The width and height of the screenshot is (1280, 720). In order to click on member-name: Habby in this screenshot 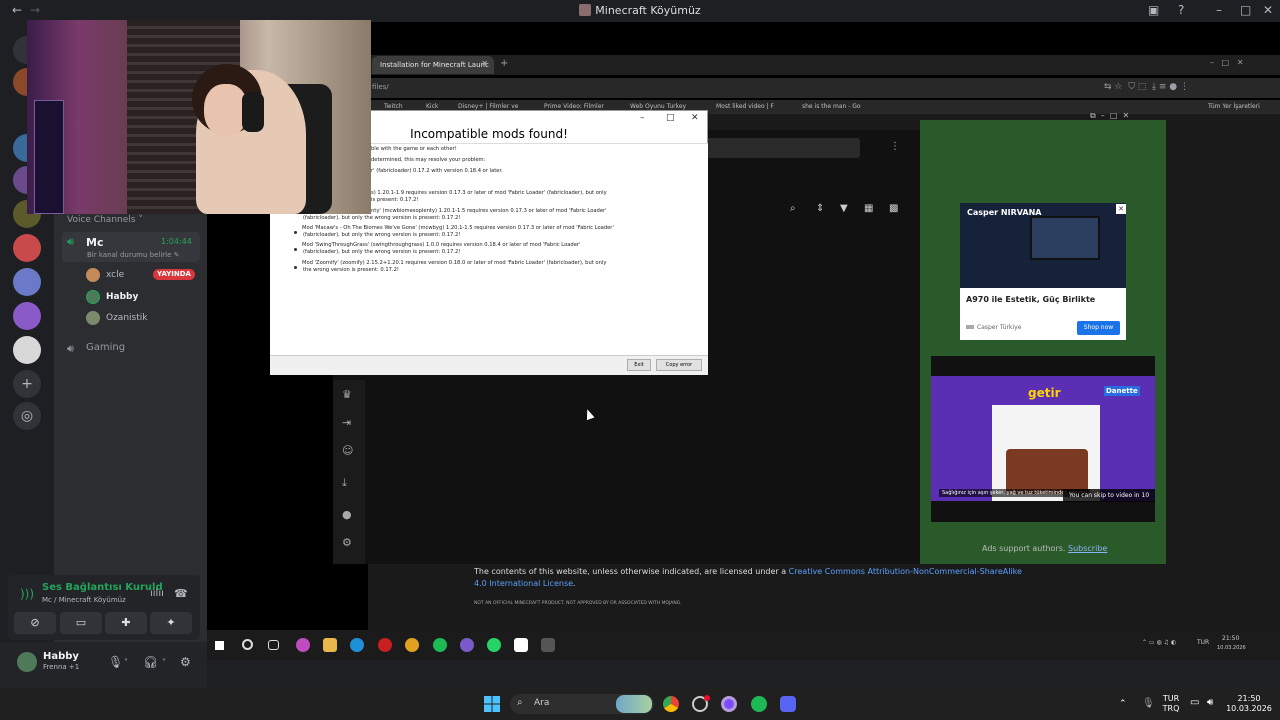, I will do `click(122, 297)`.